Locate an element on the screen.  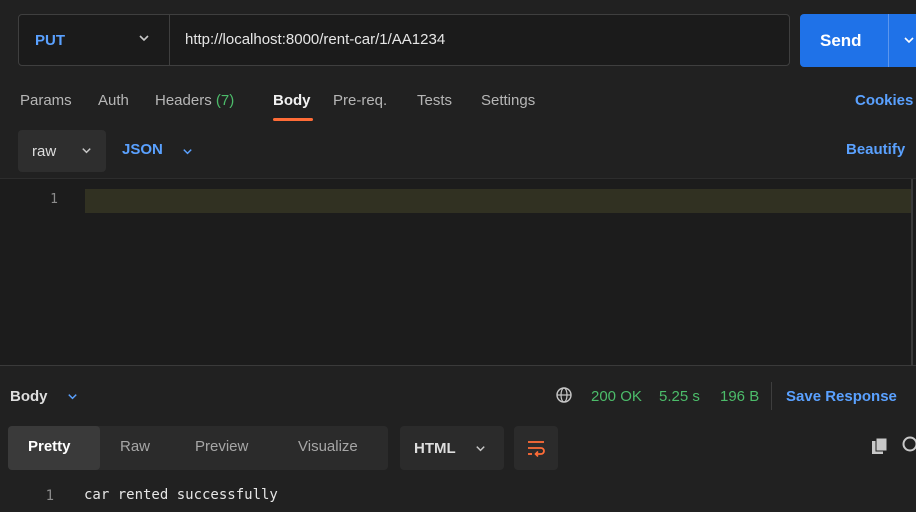
tab-params: Params is located at coordinates (46, 100).